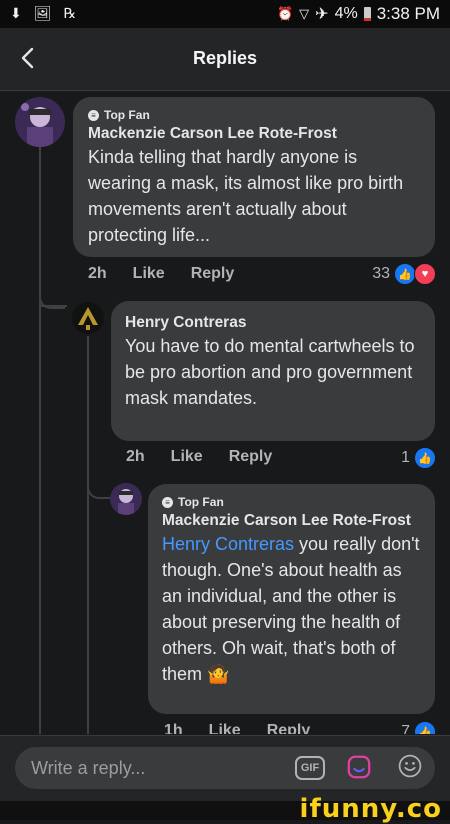  I want to click on comment-time: 1h, so click(173, 728).